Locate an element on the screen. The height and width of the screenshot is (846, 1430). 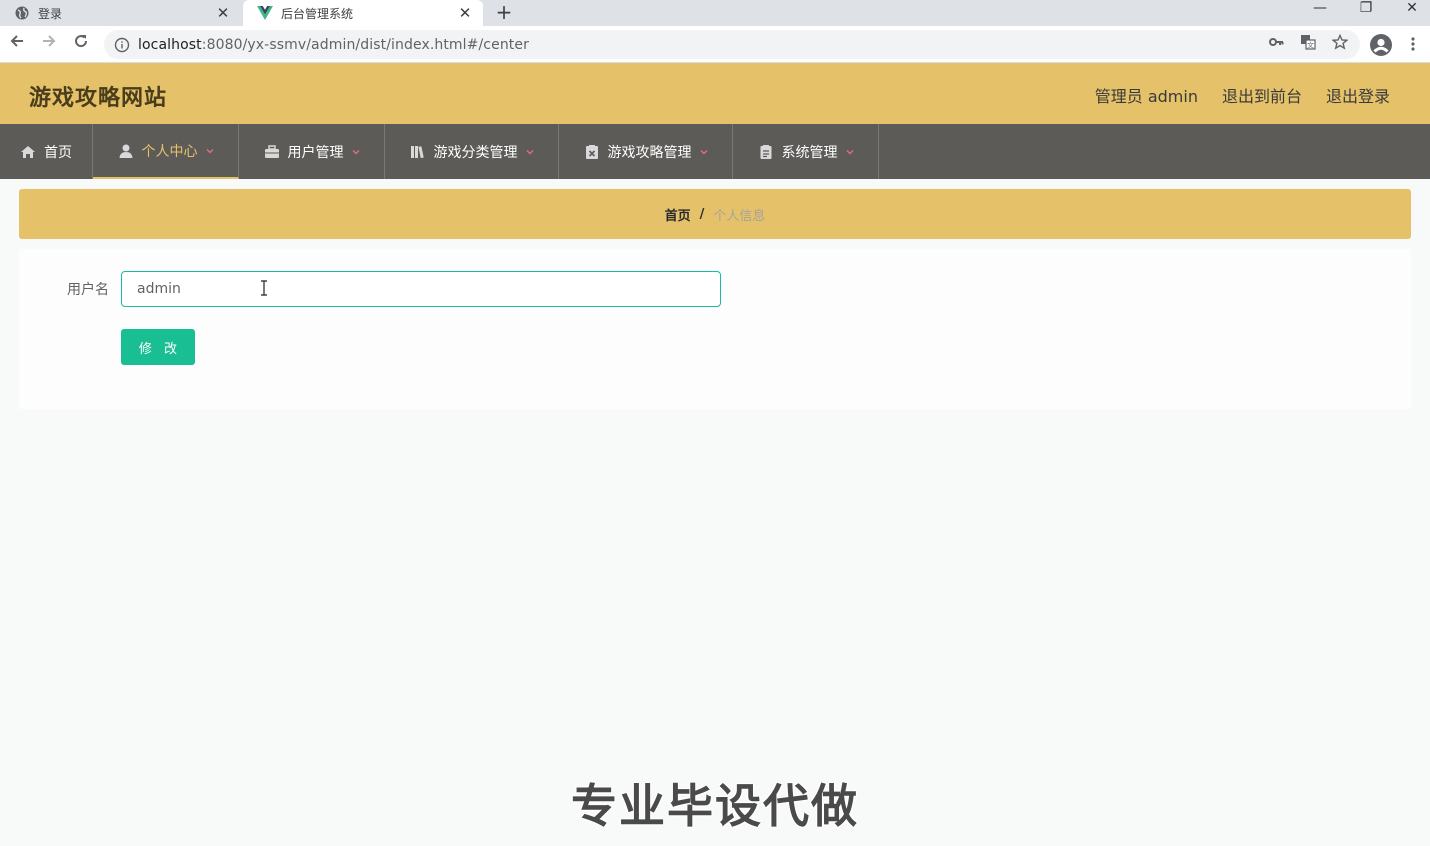
menu-item-personal-center: 个人中心 is located at coordinates (166, 151).